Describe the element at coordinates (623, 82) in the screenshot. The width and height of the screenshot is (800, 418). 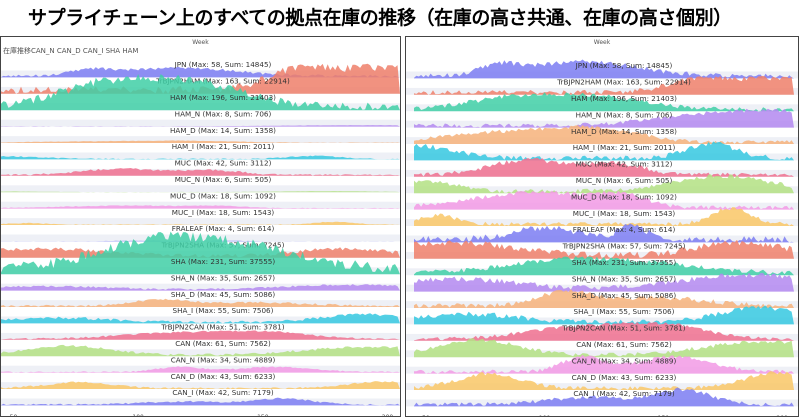
I see `row-label-trbjpn2ham: TrBJPN2HAM (Max: 163, Sum: 22914)` at that location.